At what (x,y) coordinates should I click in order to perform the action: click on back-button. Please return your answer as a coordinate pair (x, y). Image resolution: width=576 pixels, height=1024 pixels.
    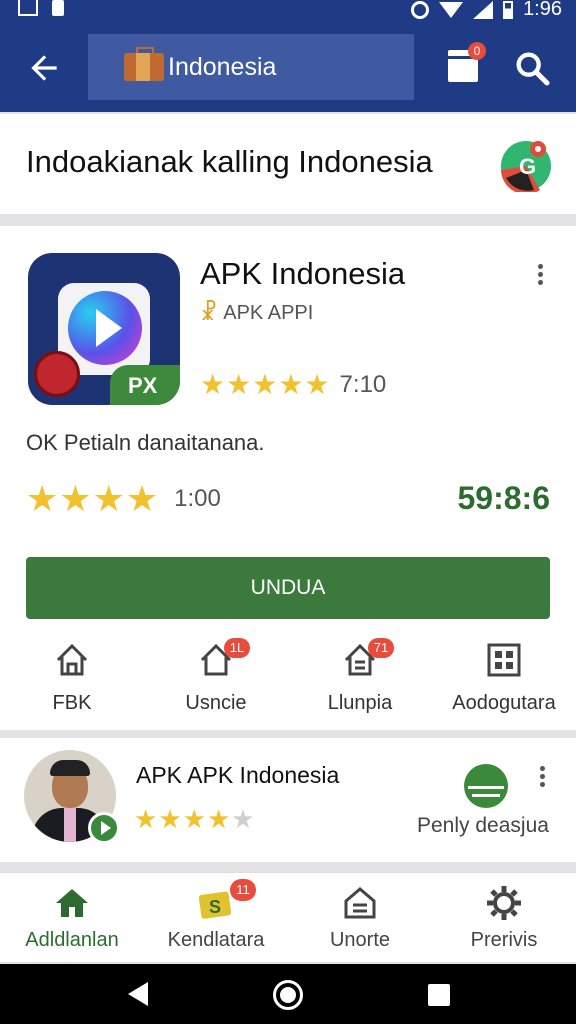
    Looking at the image, I should click on (44, 68).